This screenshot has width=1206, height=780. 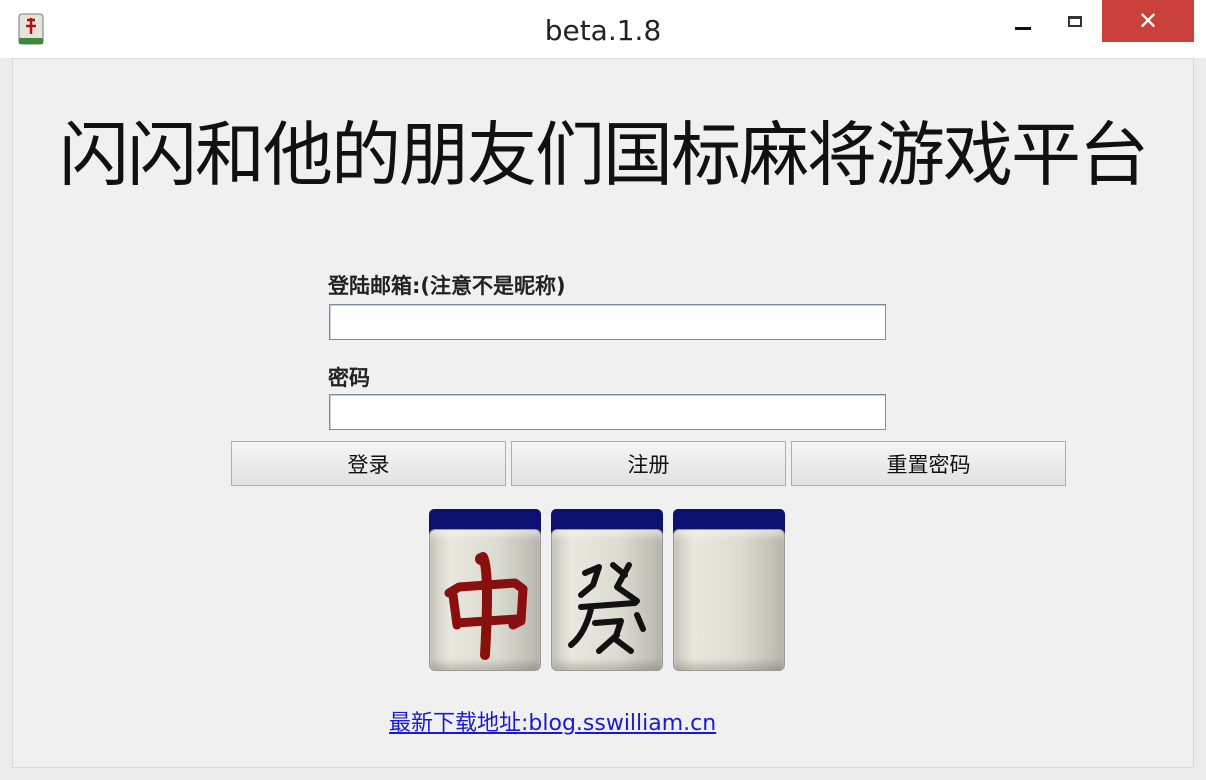 I want to click on red-dragon-icon, so click(x=486, y=606).